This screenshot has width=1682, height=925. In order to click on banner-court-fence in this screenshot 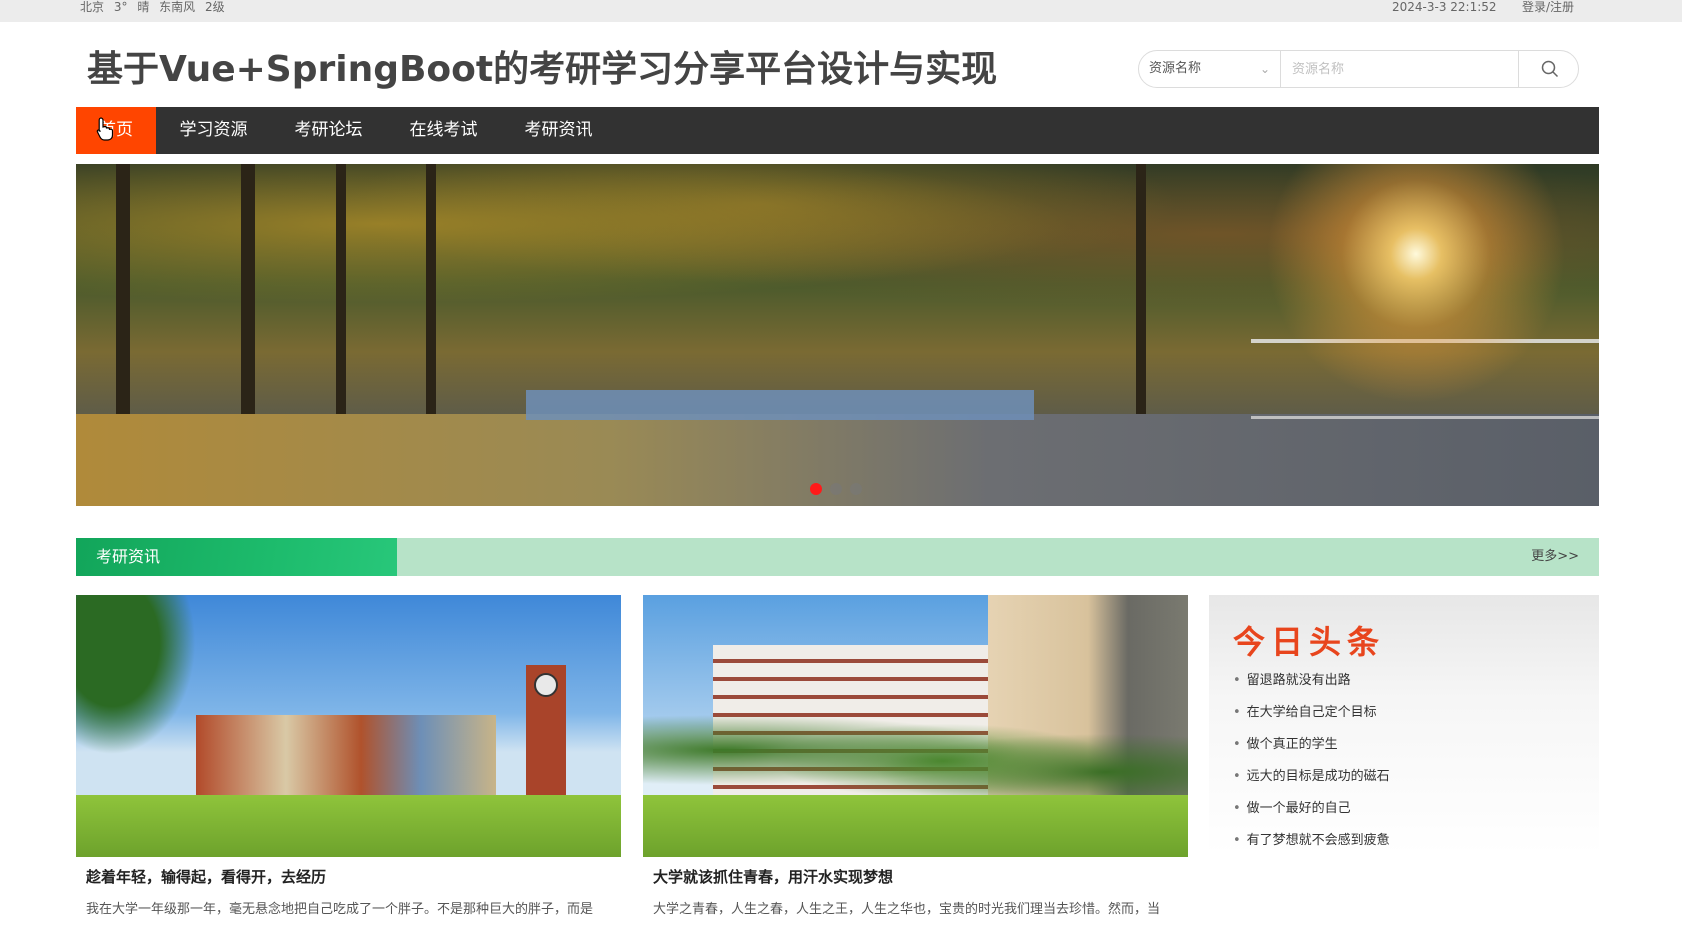, I will do `click(780, 405)`.